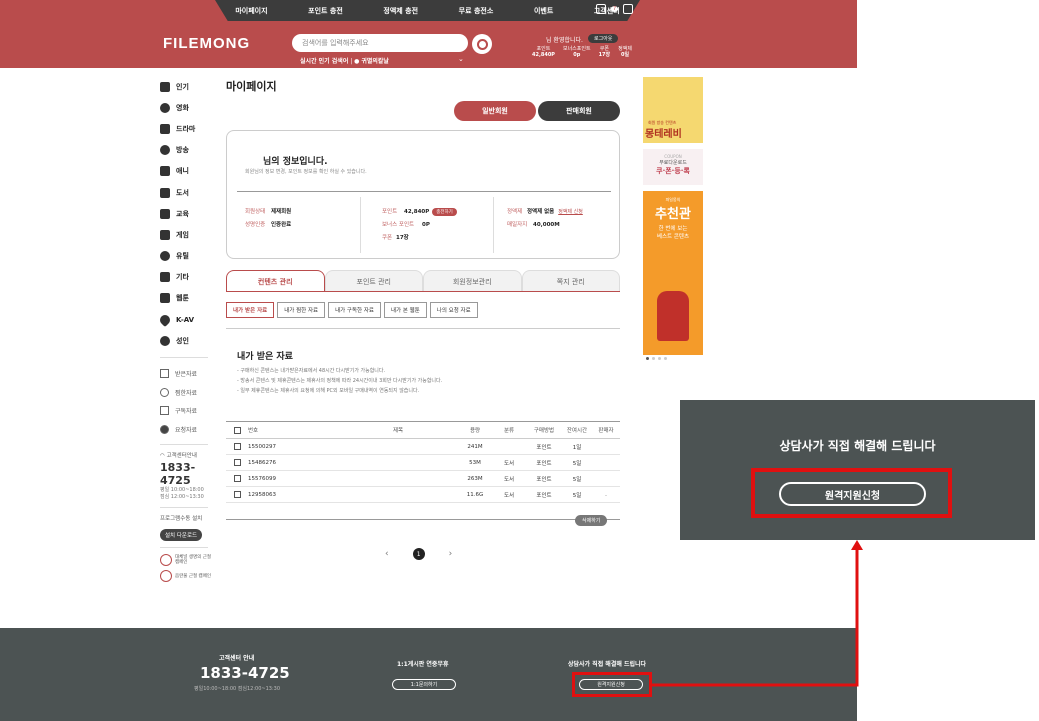 Image resolution: width=1039 pixels, height=721 pixels. What do you see at coordinates (757, 613) in the screenshot?
I see `annotation-arrow` at bounding box center [757, 613].